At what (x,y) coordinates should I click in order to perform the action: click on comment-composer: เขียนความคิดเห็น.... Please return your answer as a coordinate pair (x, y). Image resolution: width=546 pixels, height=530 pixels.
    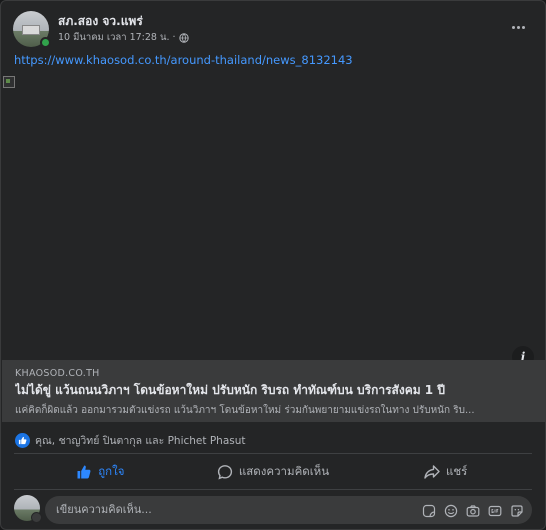
    Looking at the image, I should click on (273, 510).